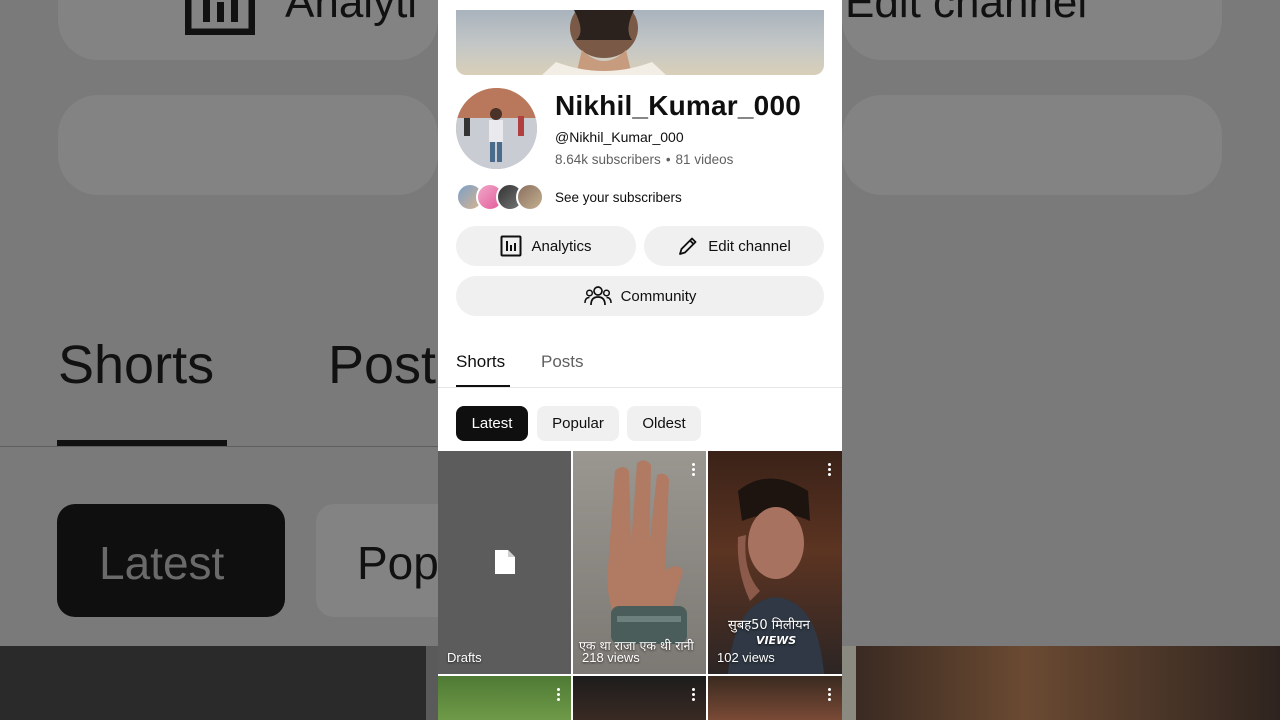 The width and height of the screenshot is (1280, 720). What do you see at coordinates (619, 137) in the screenshot?
I see `channel-handle: @Nikhil_Kumar_000` at bounding box center [619, 137].